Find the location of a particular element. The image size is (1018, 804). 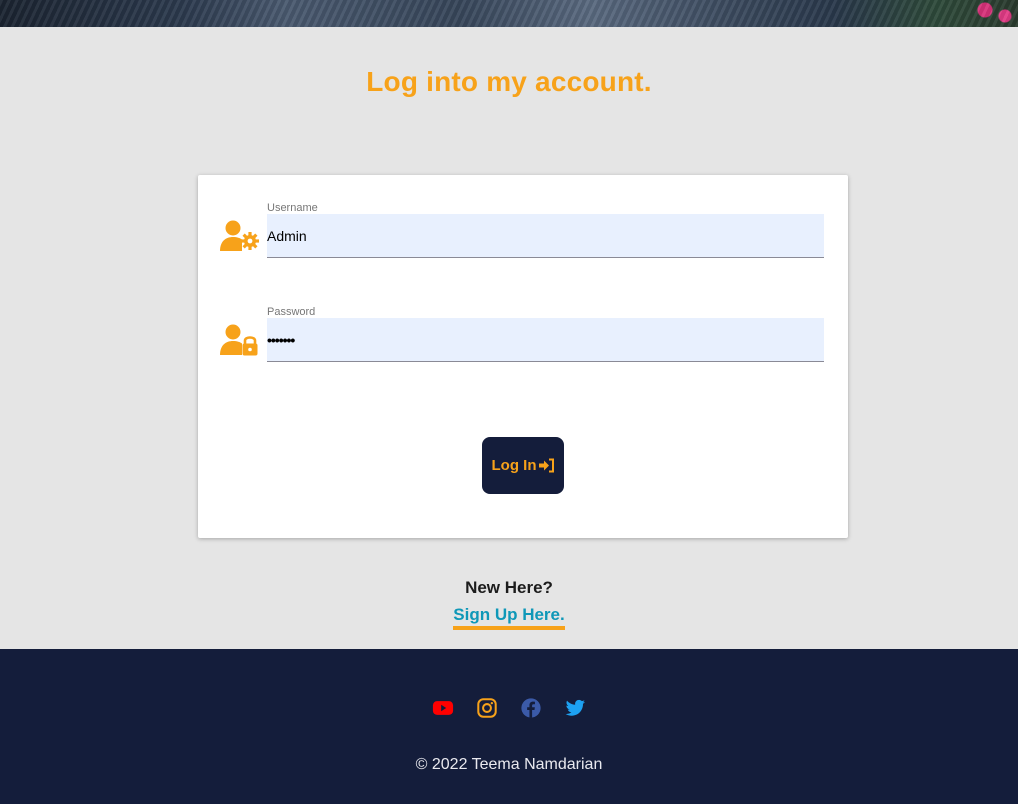

page-title: Log into my account. is located at coordinates (509, 81).